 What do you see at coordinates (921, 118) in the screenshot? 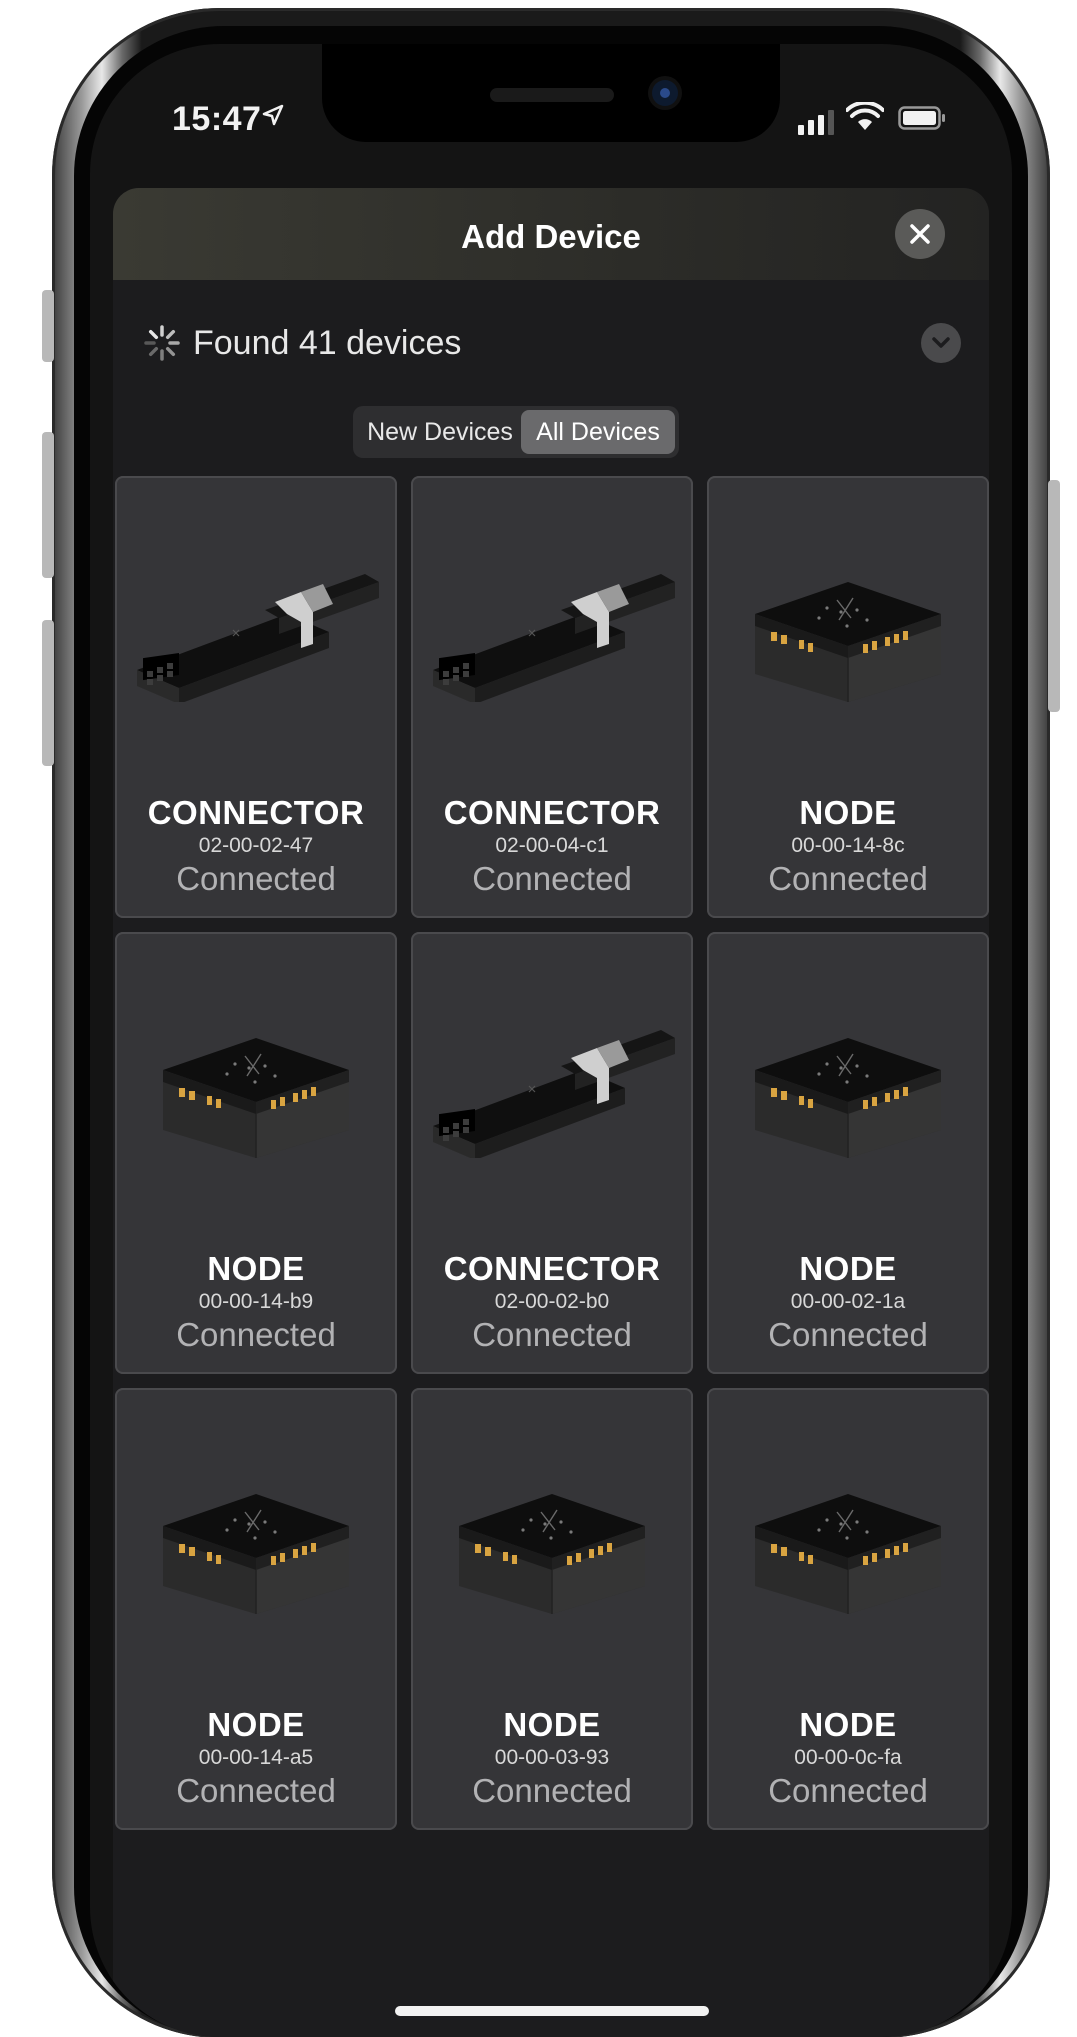
I see `battery-icon` at bounding box center [921, 118].